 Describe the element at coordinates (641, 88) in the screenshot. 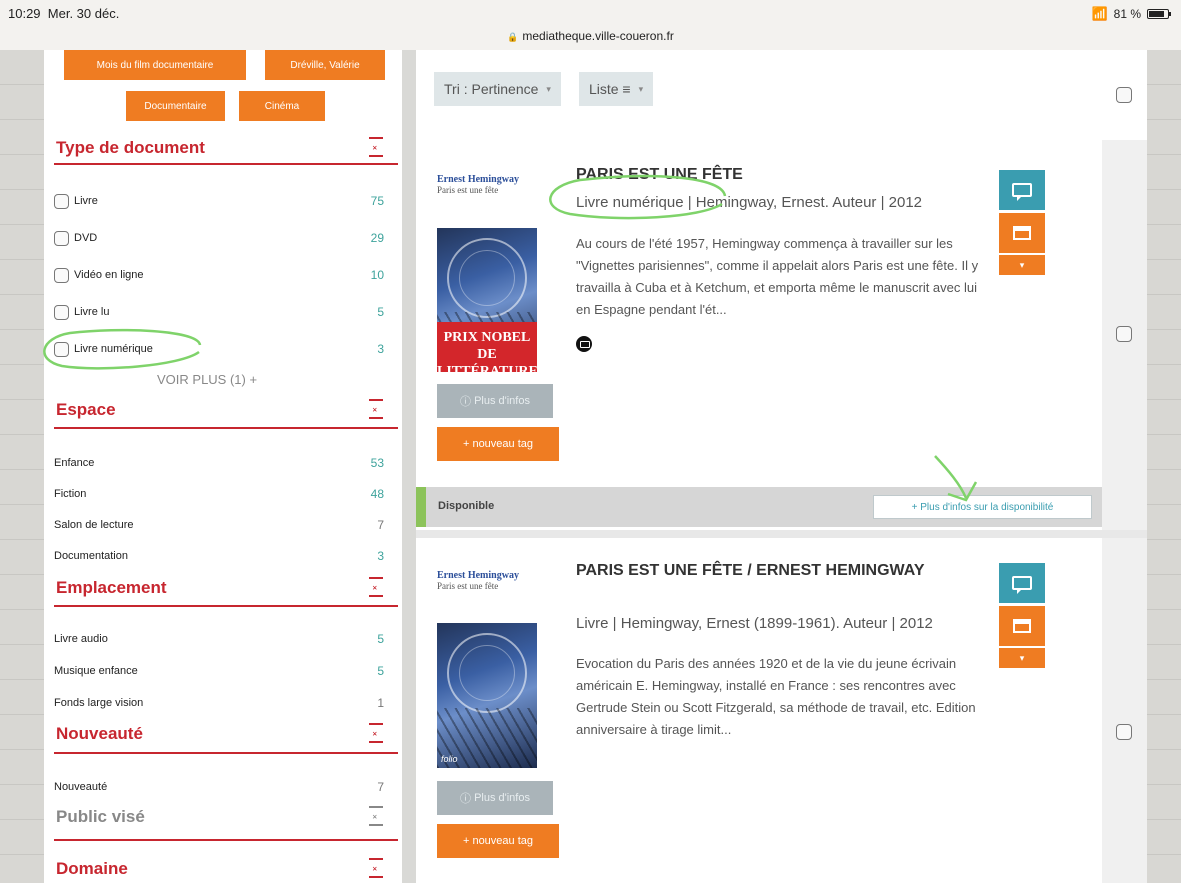

I see `caret-down-icon: ▾` at that location.